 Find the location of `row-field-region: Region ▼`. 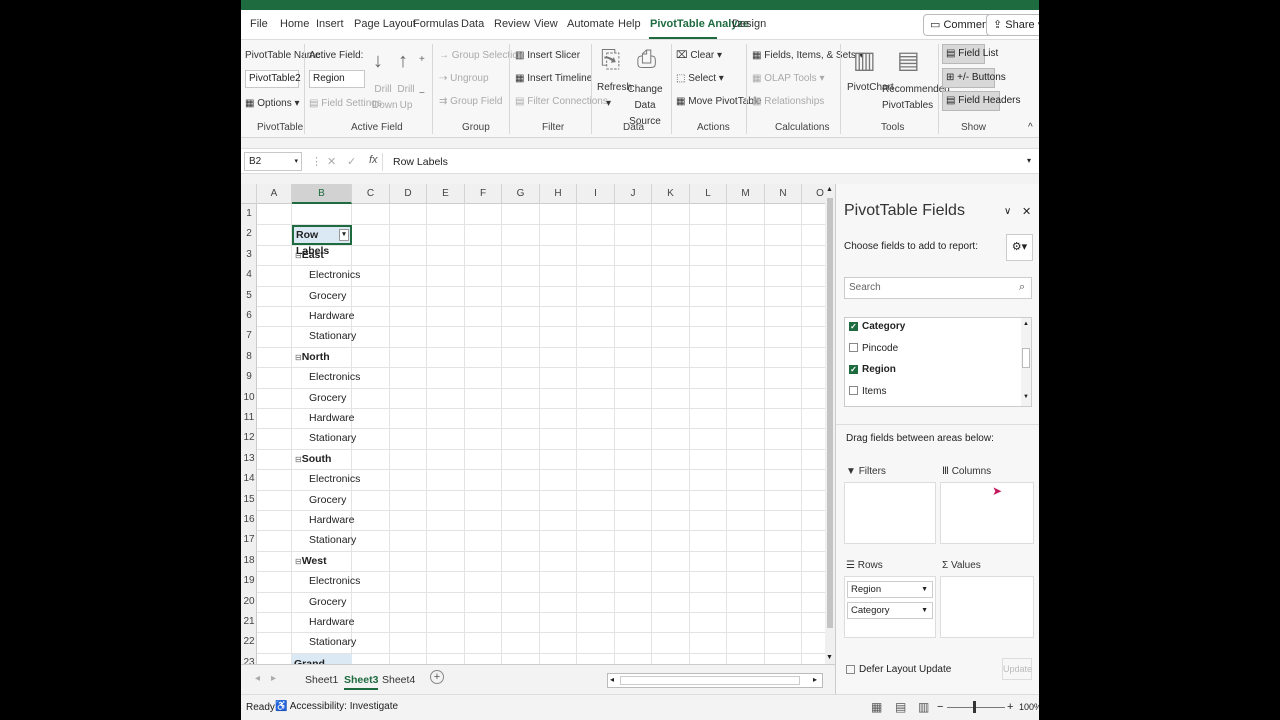

row-field-region: Region ▼ is located at coordinates (890, 589).